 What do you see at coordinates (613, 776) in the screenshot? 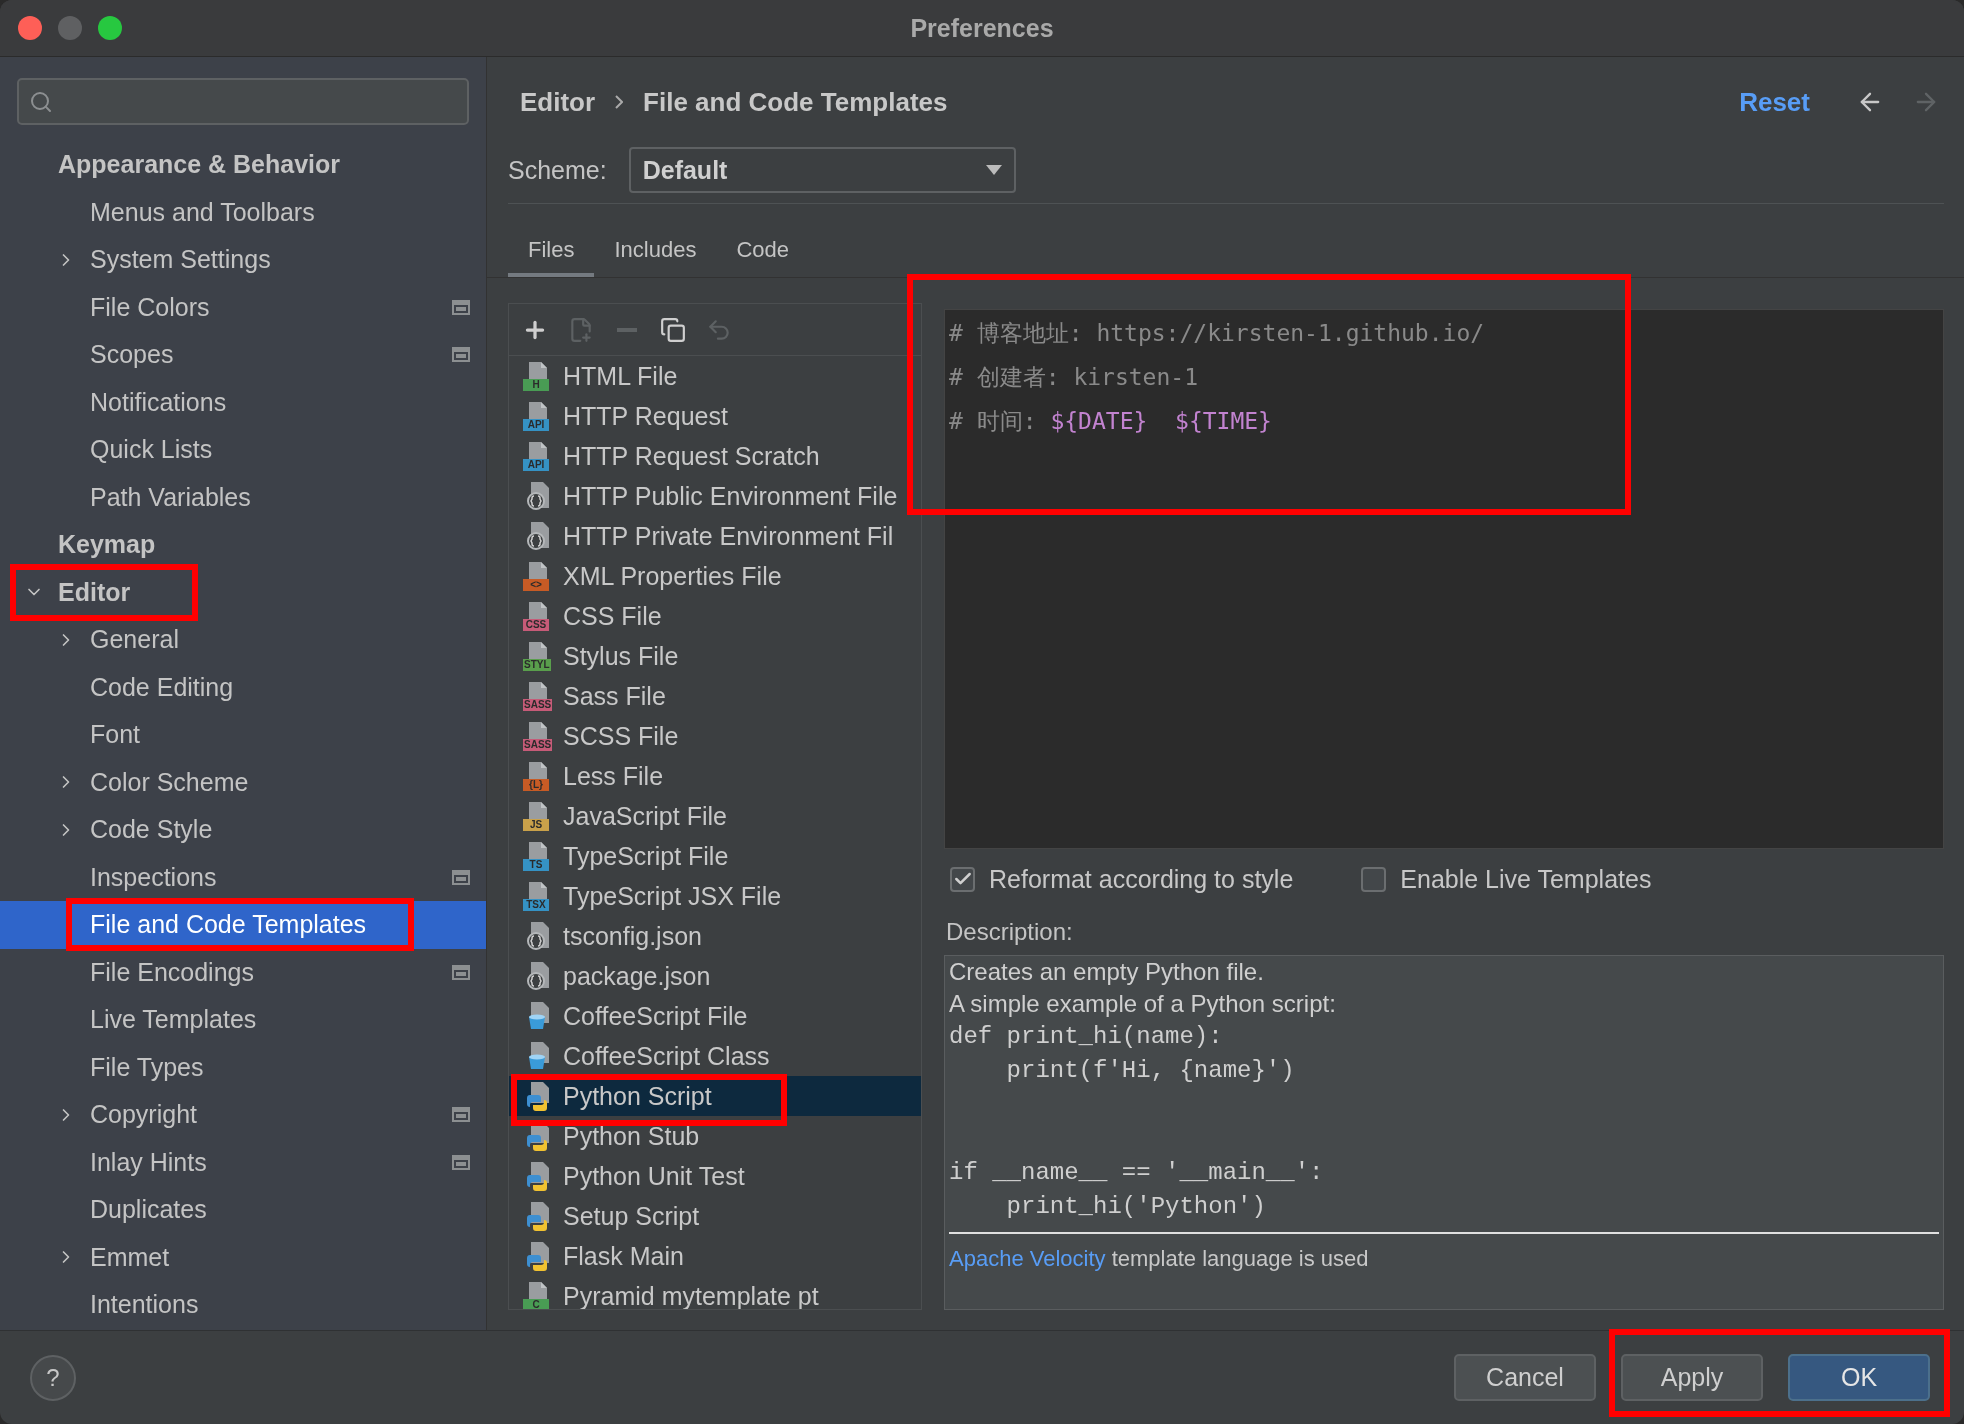
I see `template-item-label: Less File` at bounding box center [613, 776].